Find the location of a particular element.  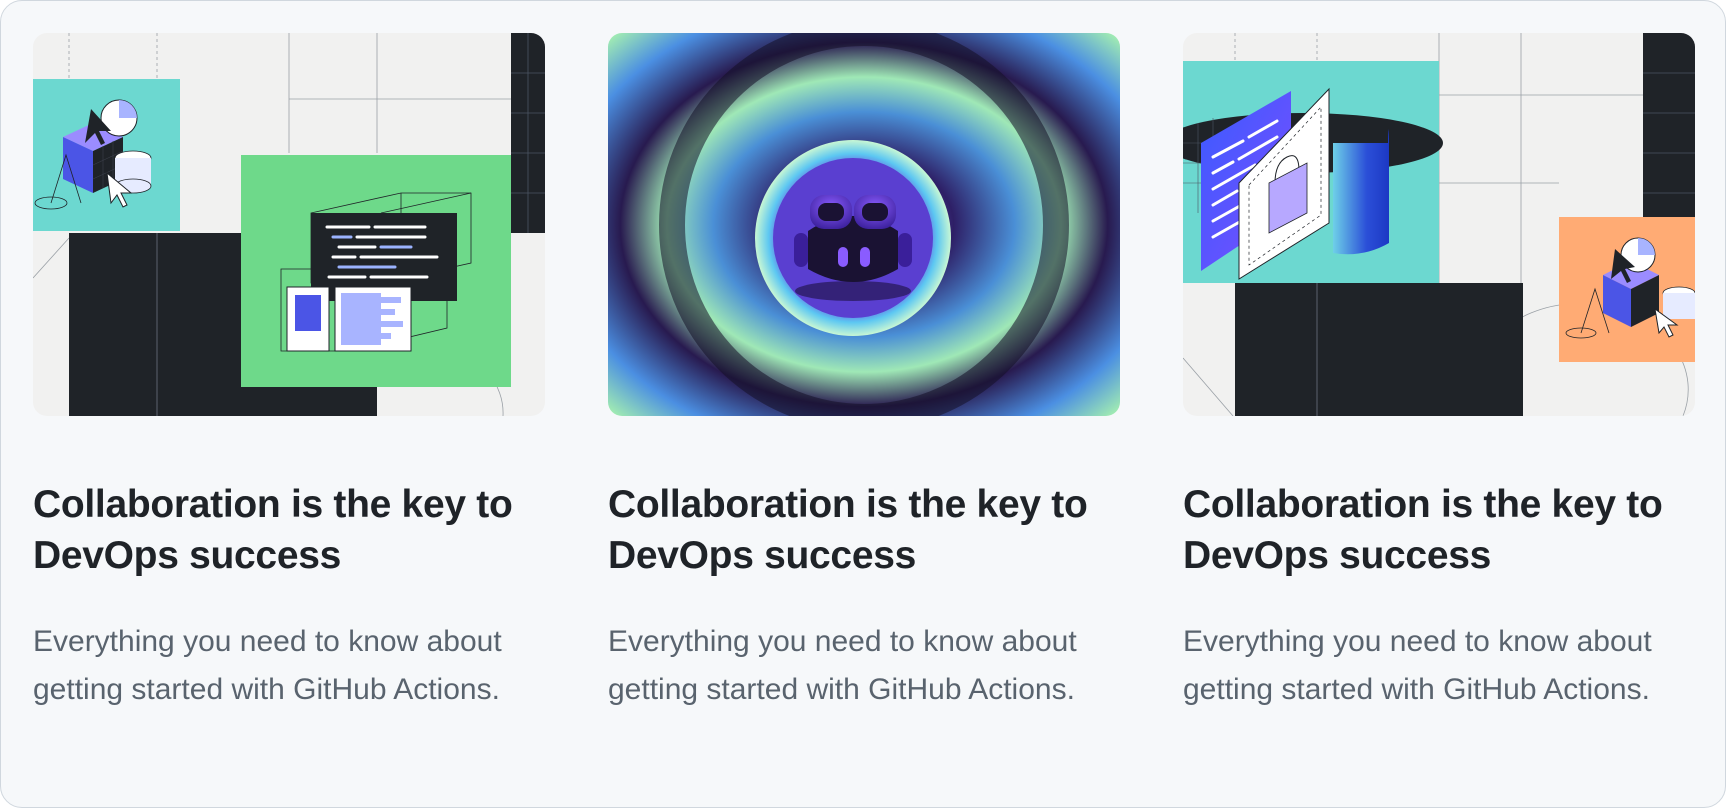

card-thumbnail-copilot-robot is located at coordinates (864, 224).